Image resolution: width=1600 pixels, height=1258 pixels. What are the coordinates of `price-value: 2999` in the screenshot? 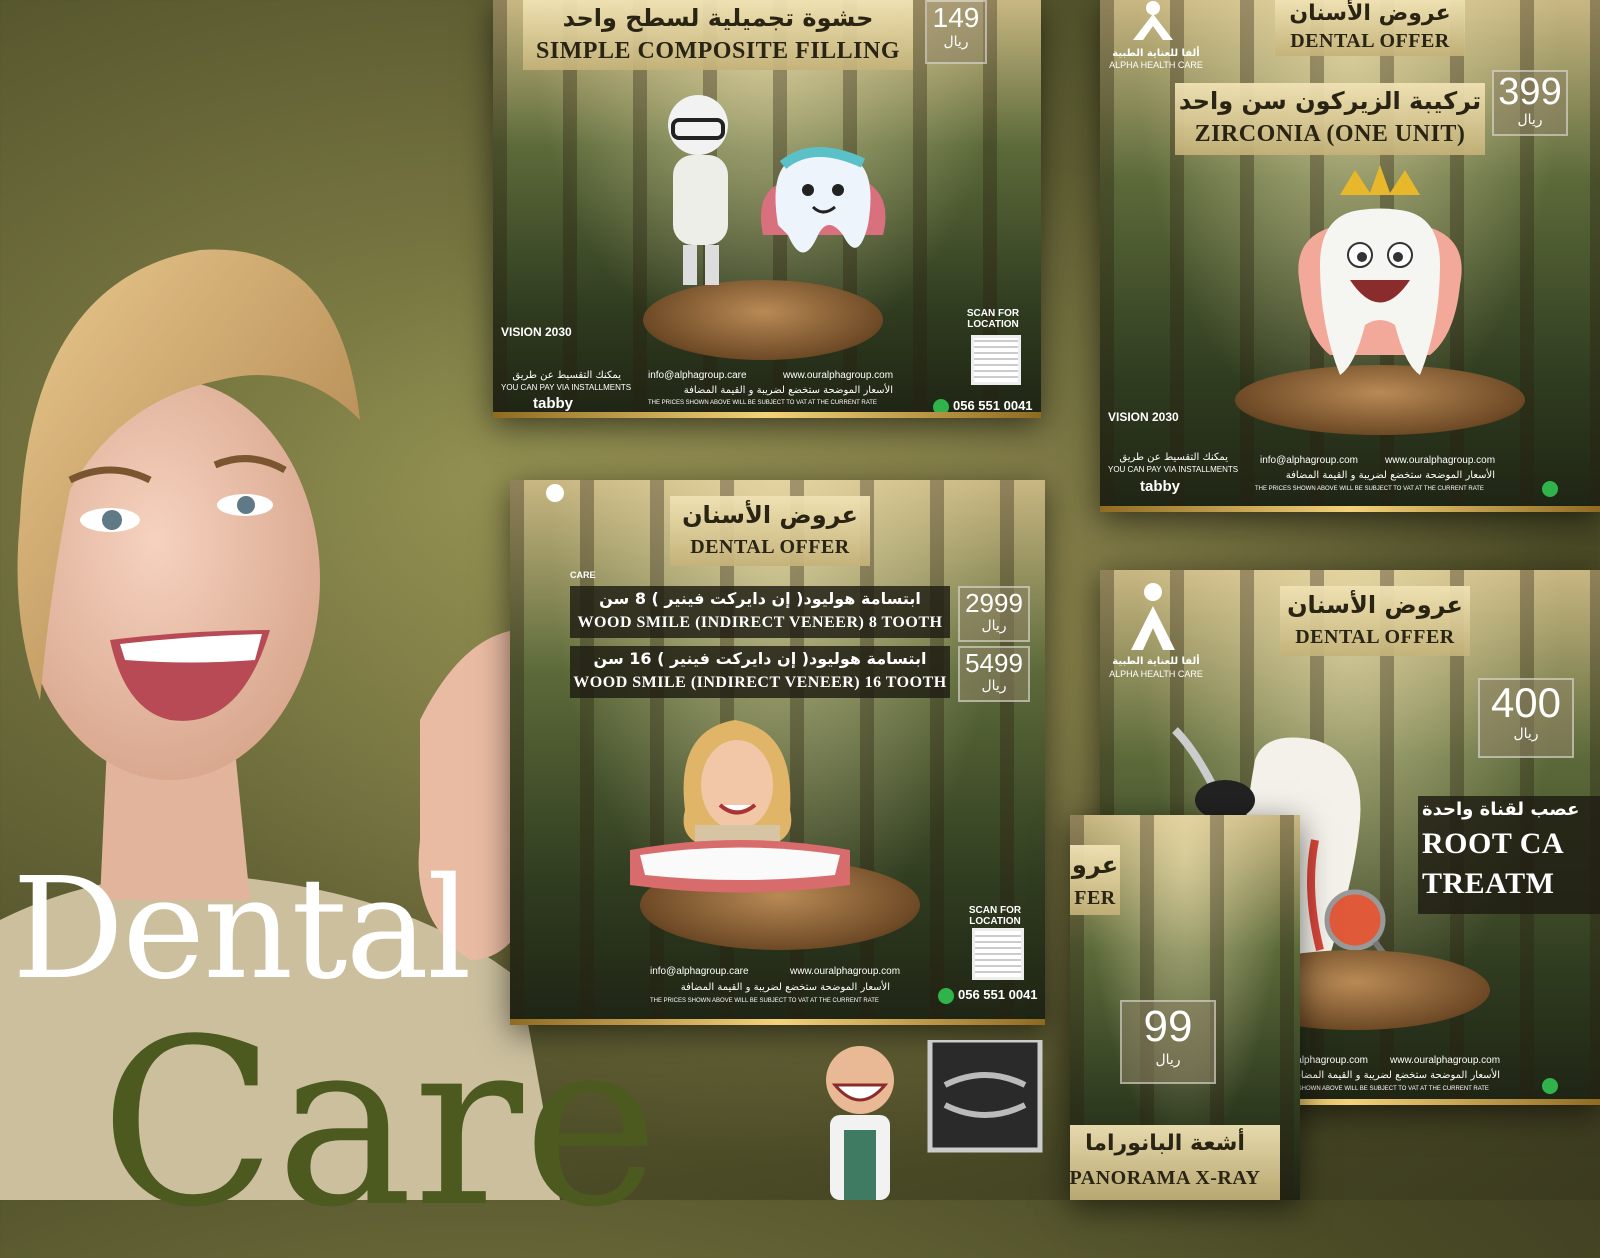 It's located at (994, 603).